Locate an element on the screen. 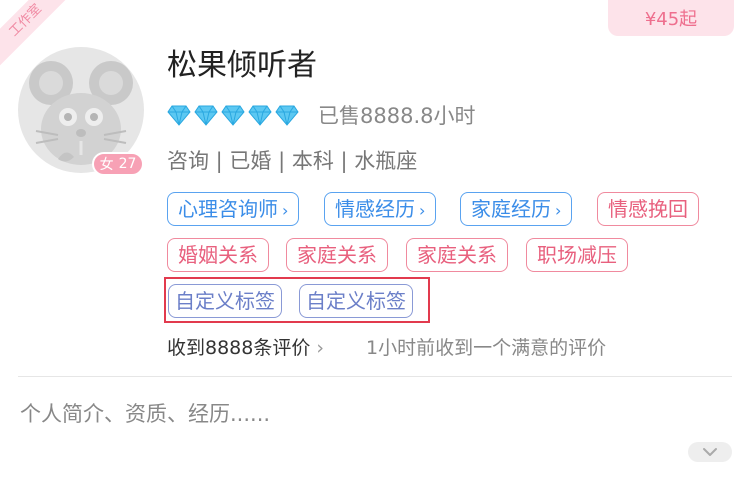 The width and height of the screenshot is (750, 488). price-badge: ¥45起 is located at coordinates (671, 18).